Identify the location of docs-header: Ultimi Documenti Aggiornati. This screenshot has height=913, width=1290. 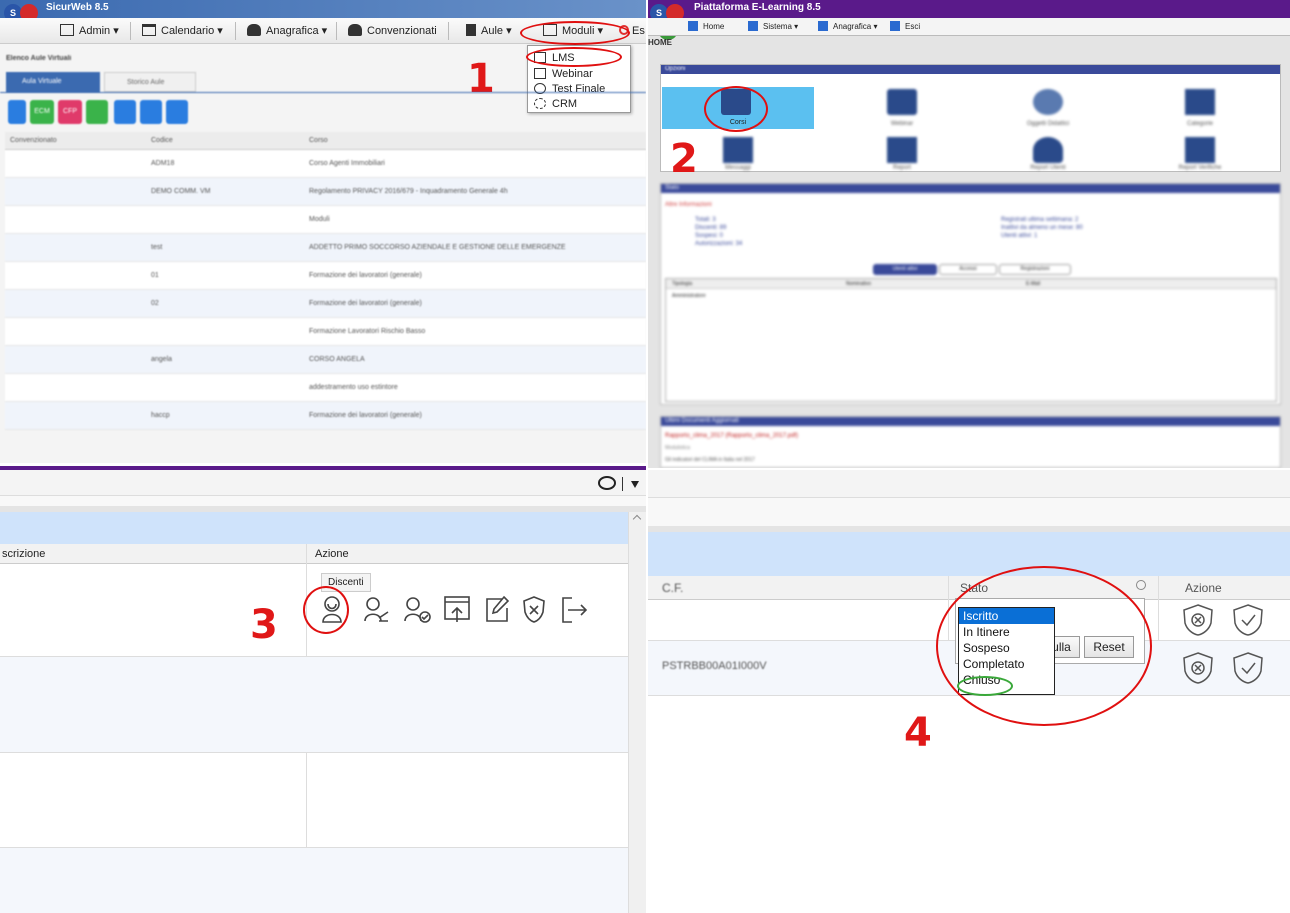
(970, 421).